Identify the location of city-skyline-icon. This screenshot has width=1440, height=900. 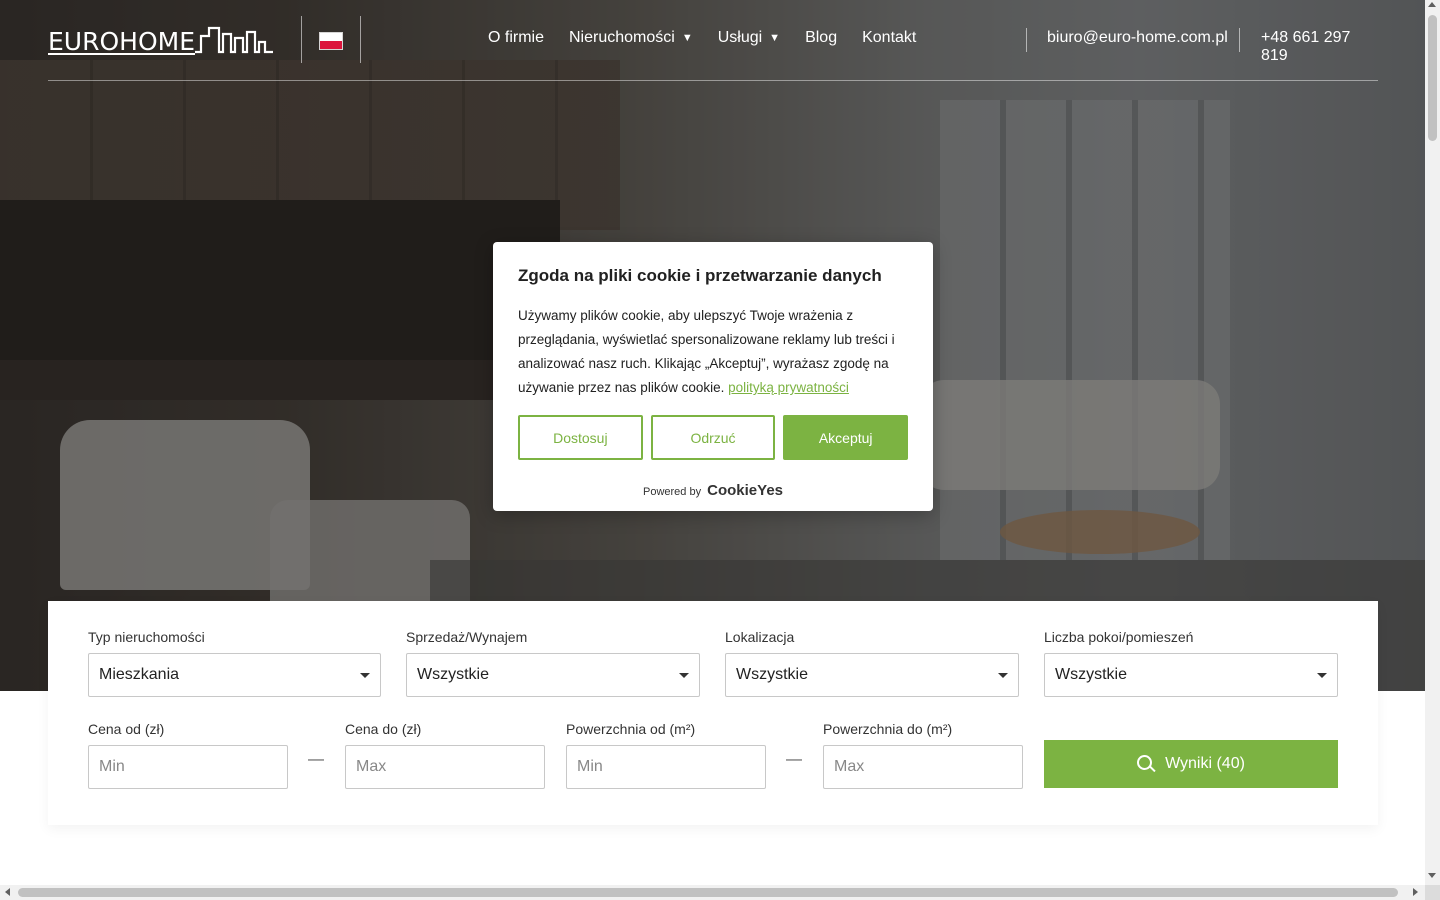
(234, 40).